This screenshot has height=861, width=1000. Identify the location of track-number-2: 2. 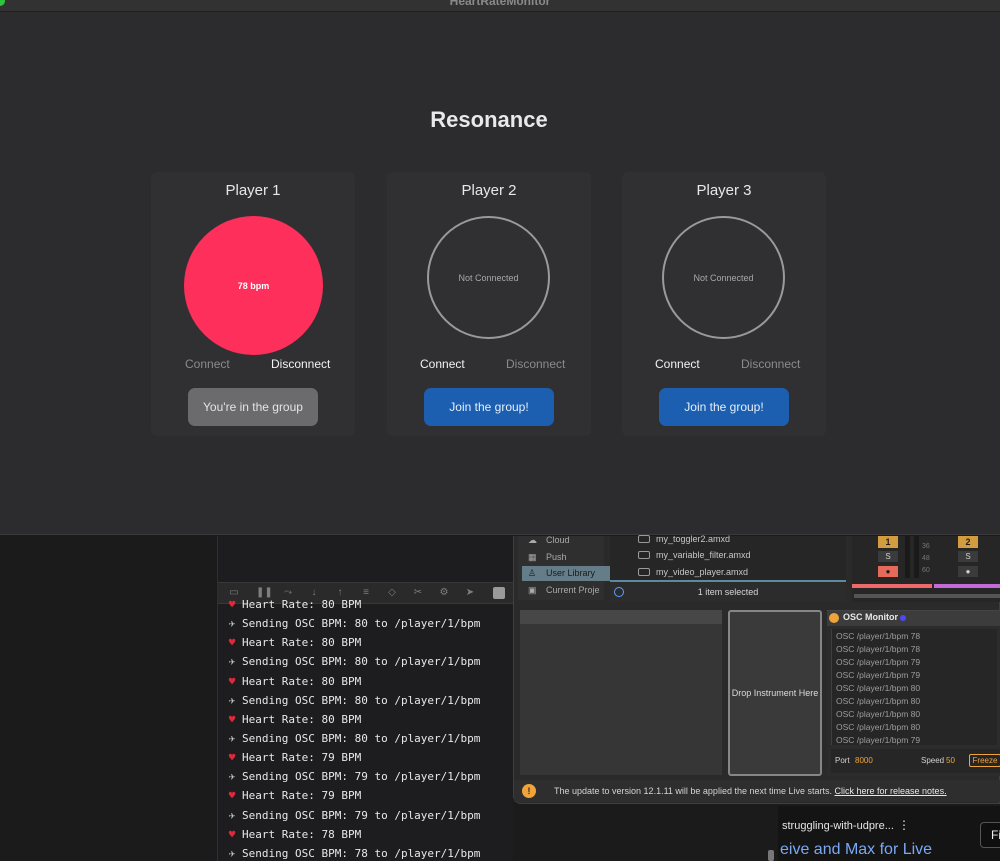
(968, 542).